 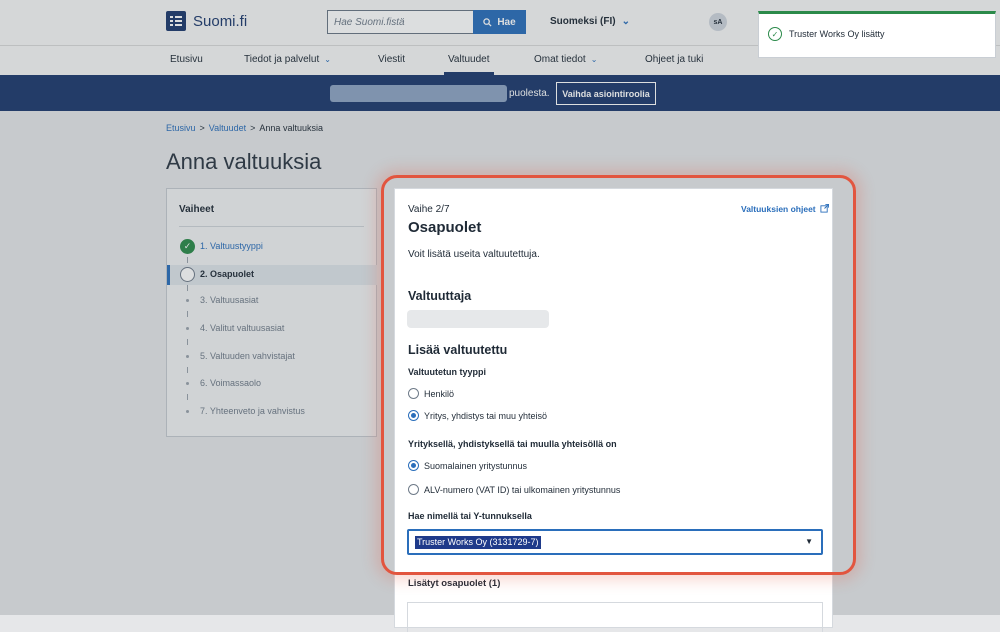 I want to click on nav-item-tiedot: Tiedot ja palvelut ⌄, so click(x=287, y=59).